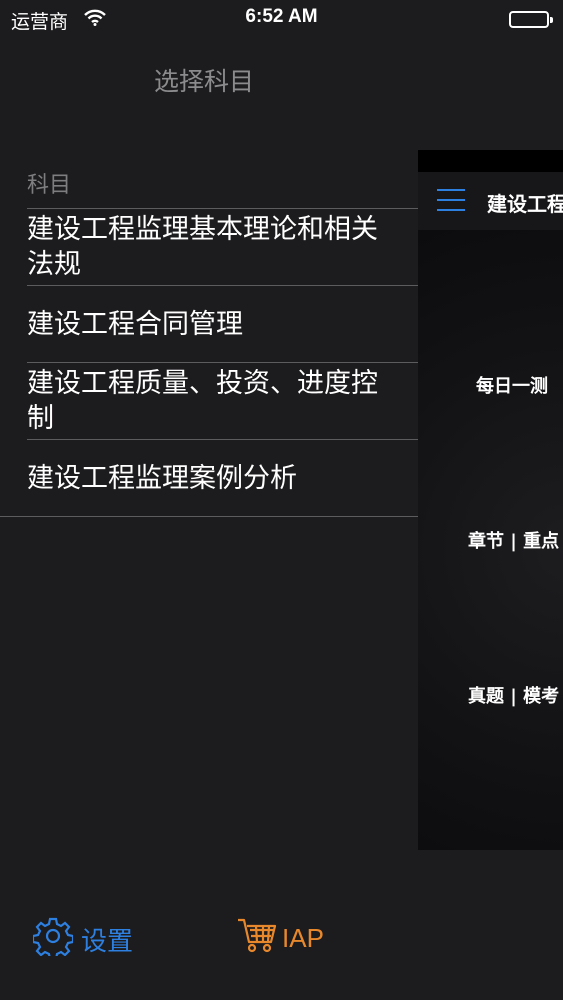  I want to click on main-status-strip, so click(490, 161).